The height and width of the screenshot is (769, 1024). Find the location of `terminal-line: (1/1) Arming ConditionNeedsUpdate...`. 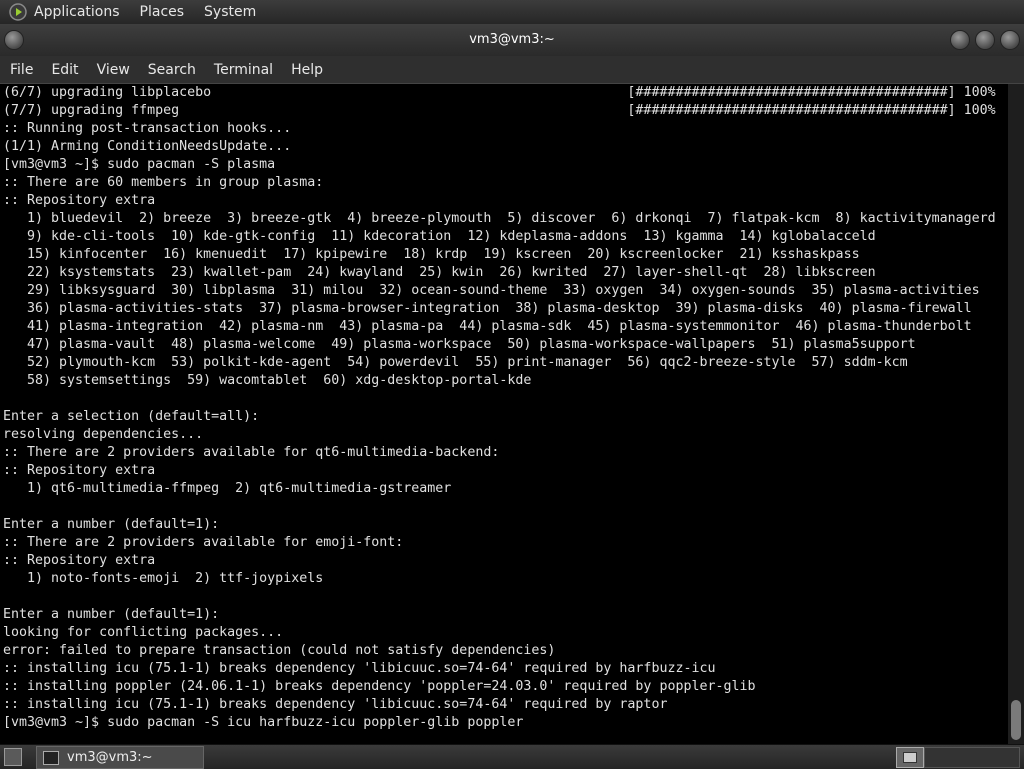

terminal-line: (1/1) Arming ConditionNeedsUpdate... is located at coordinates (147, 146).